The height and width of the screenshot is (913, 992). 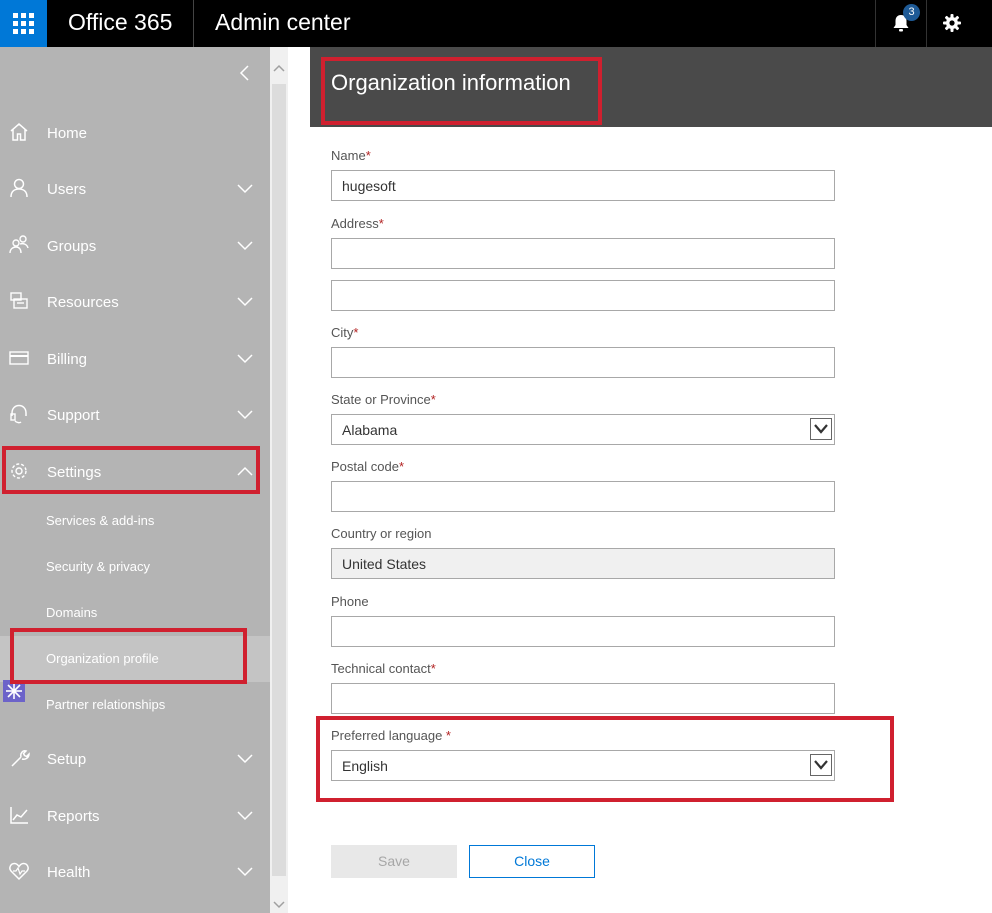 What do you see at coordinates (532, 861) in the screenshot?
I see `close-button: Close` at bounding box center [532, 861].